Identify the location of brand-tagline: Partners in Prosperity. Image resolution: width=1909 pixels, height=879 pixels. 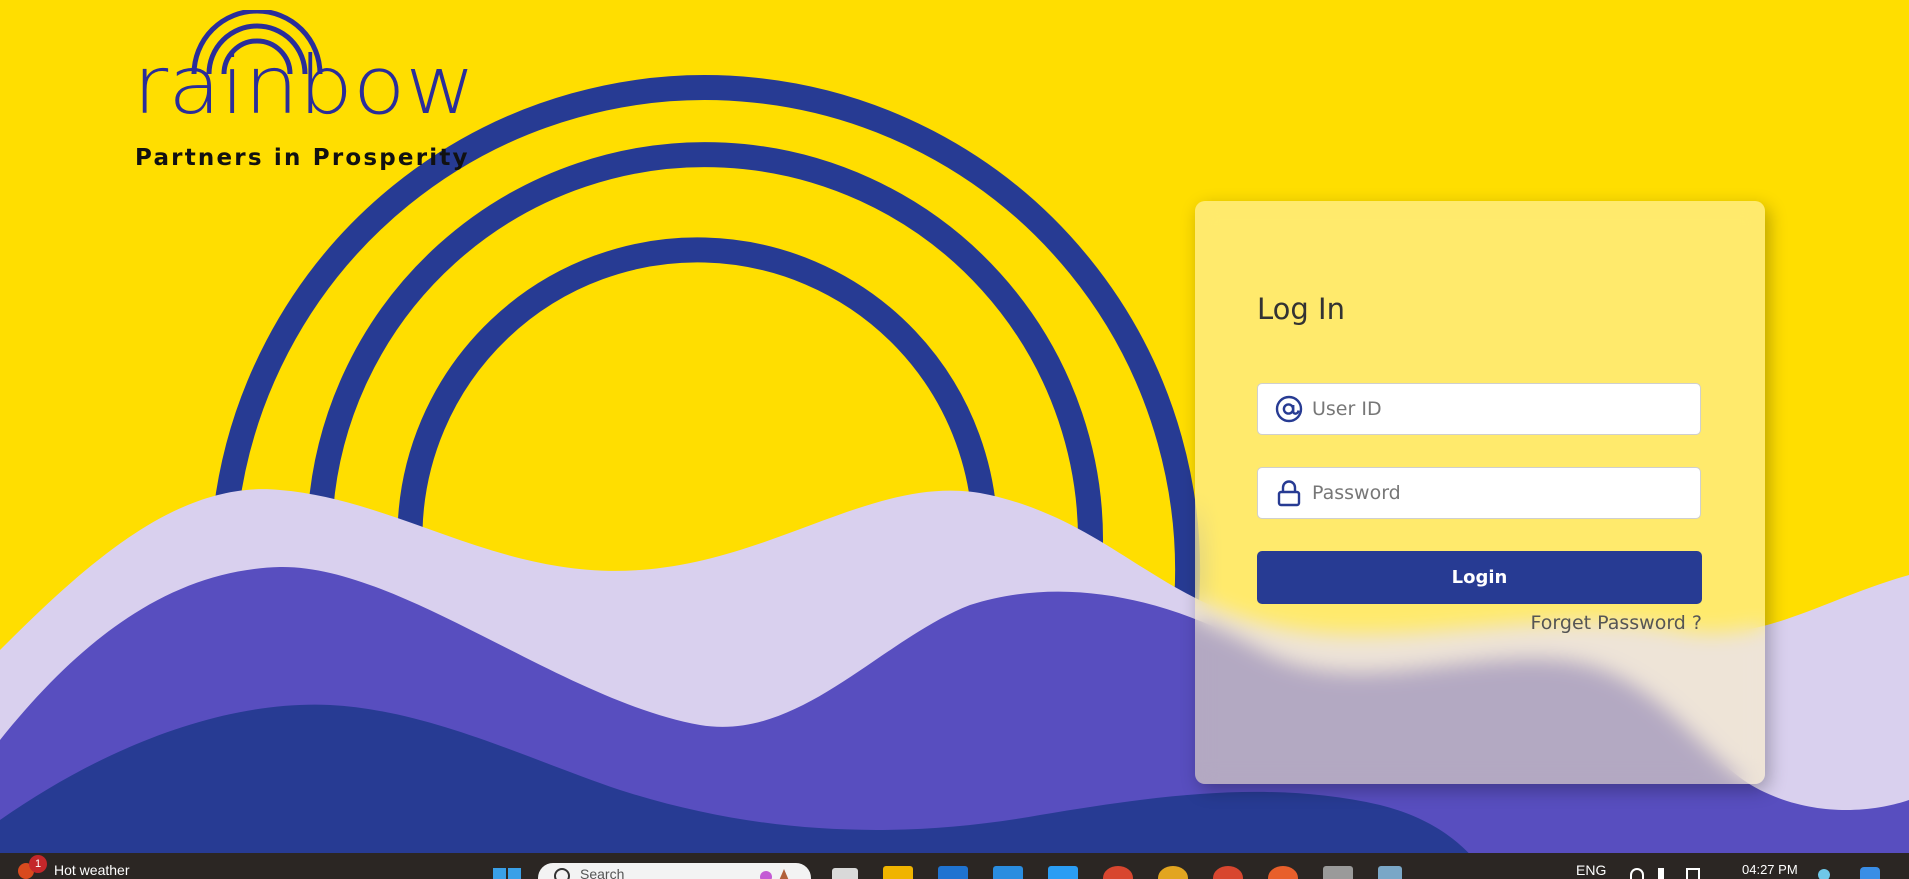
(302, 158).